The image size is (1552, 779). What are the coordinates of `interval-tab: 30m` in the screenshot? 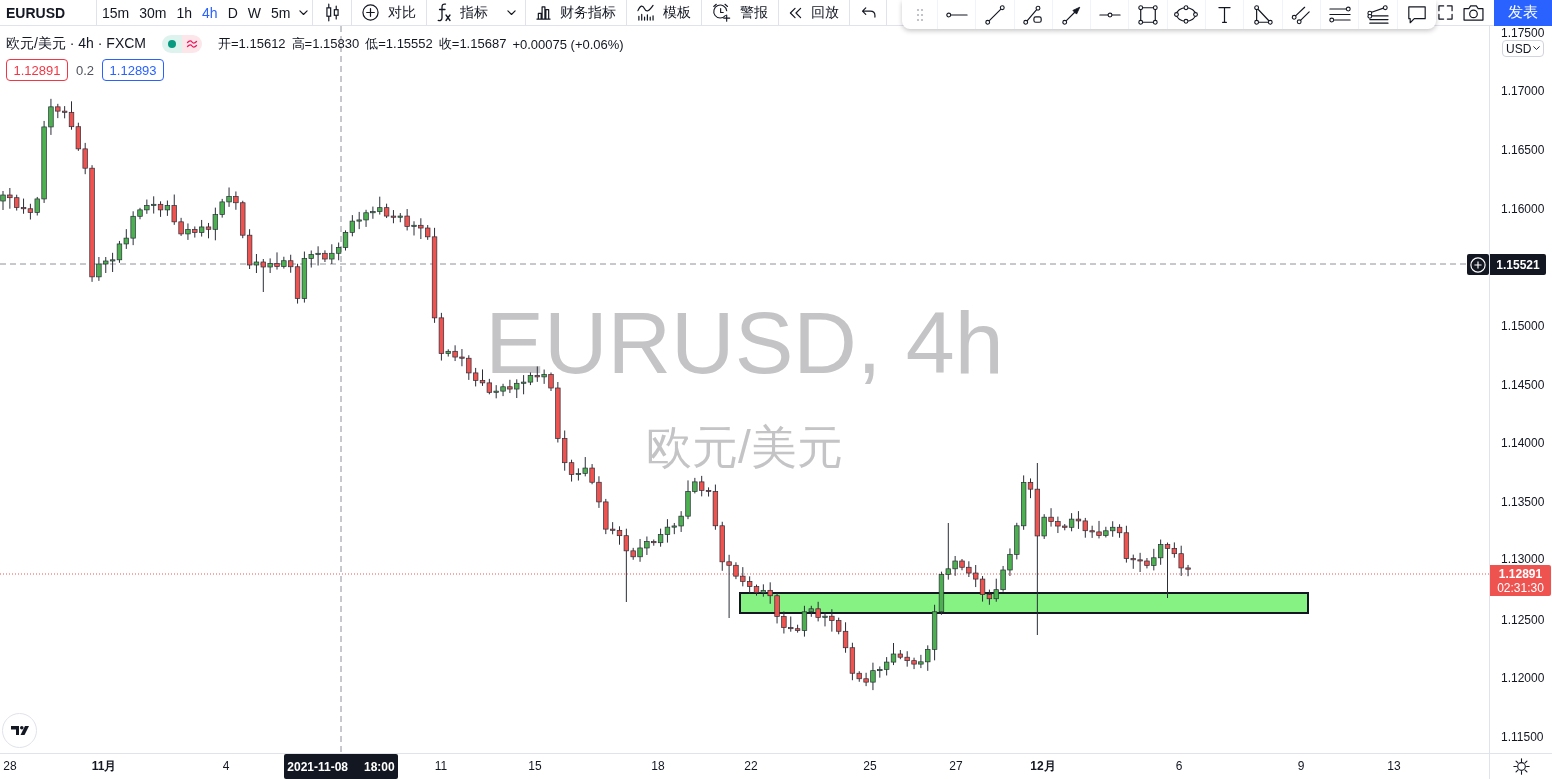 It's located at (153, 12).